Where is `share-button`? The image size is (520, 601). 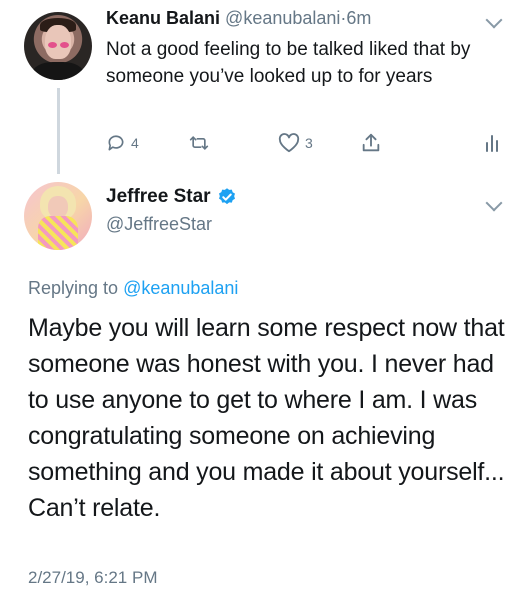 share-button is located at coordinates (371, 143).